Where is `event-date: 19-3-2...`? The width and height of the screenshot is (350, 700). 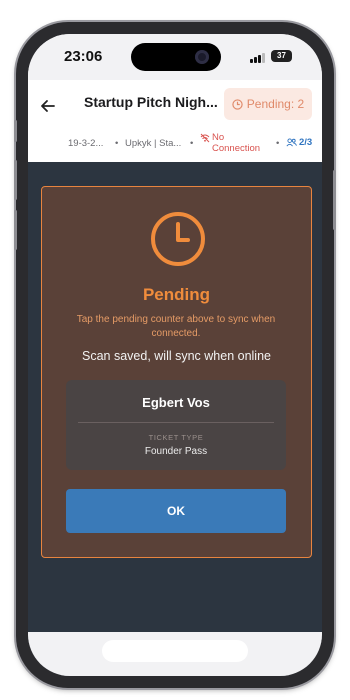
event-date: 19-3-2... is located at coordinates (86, 143).